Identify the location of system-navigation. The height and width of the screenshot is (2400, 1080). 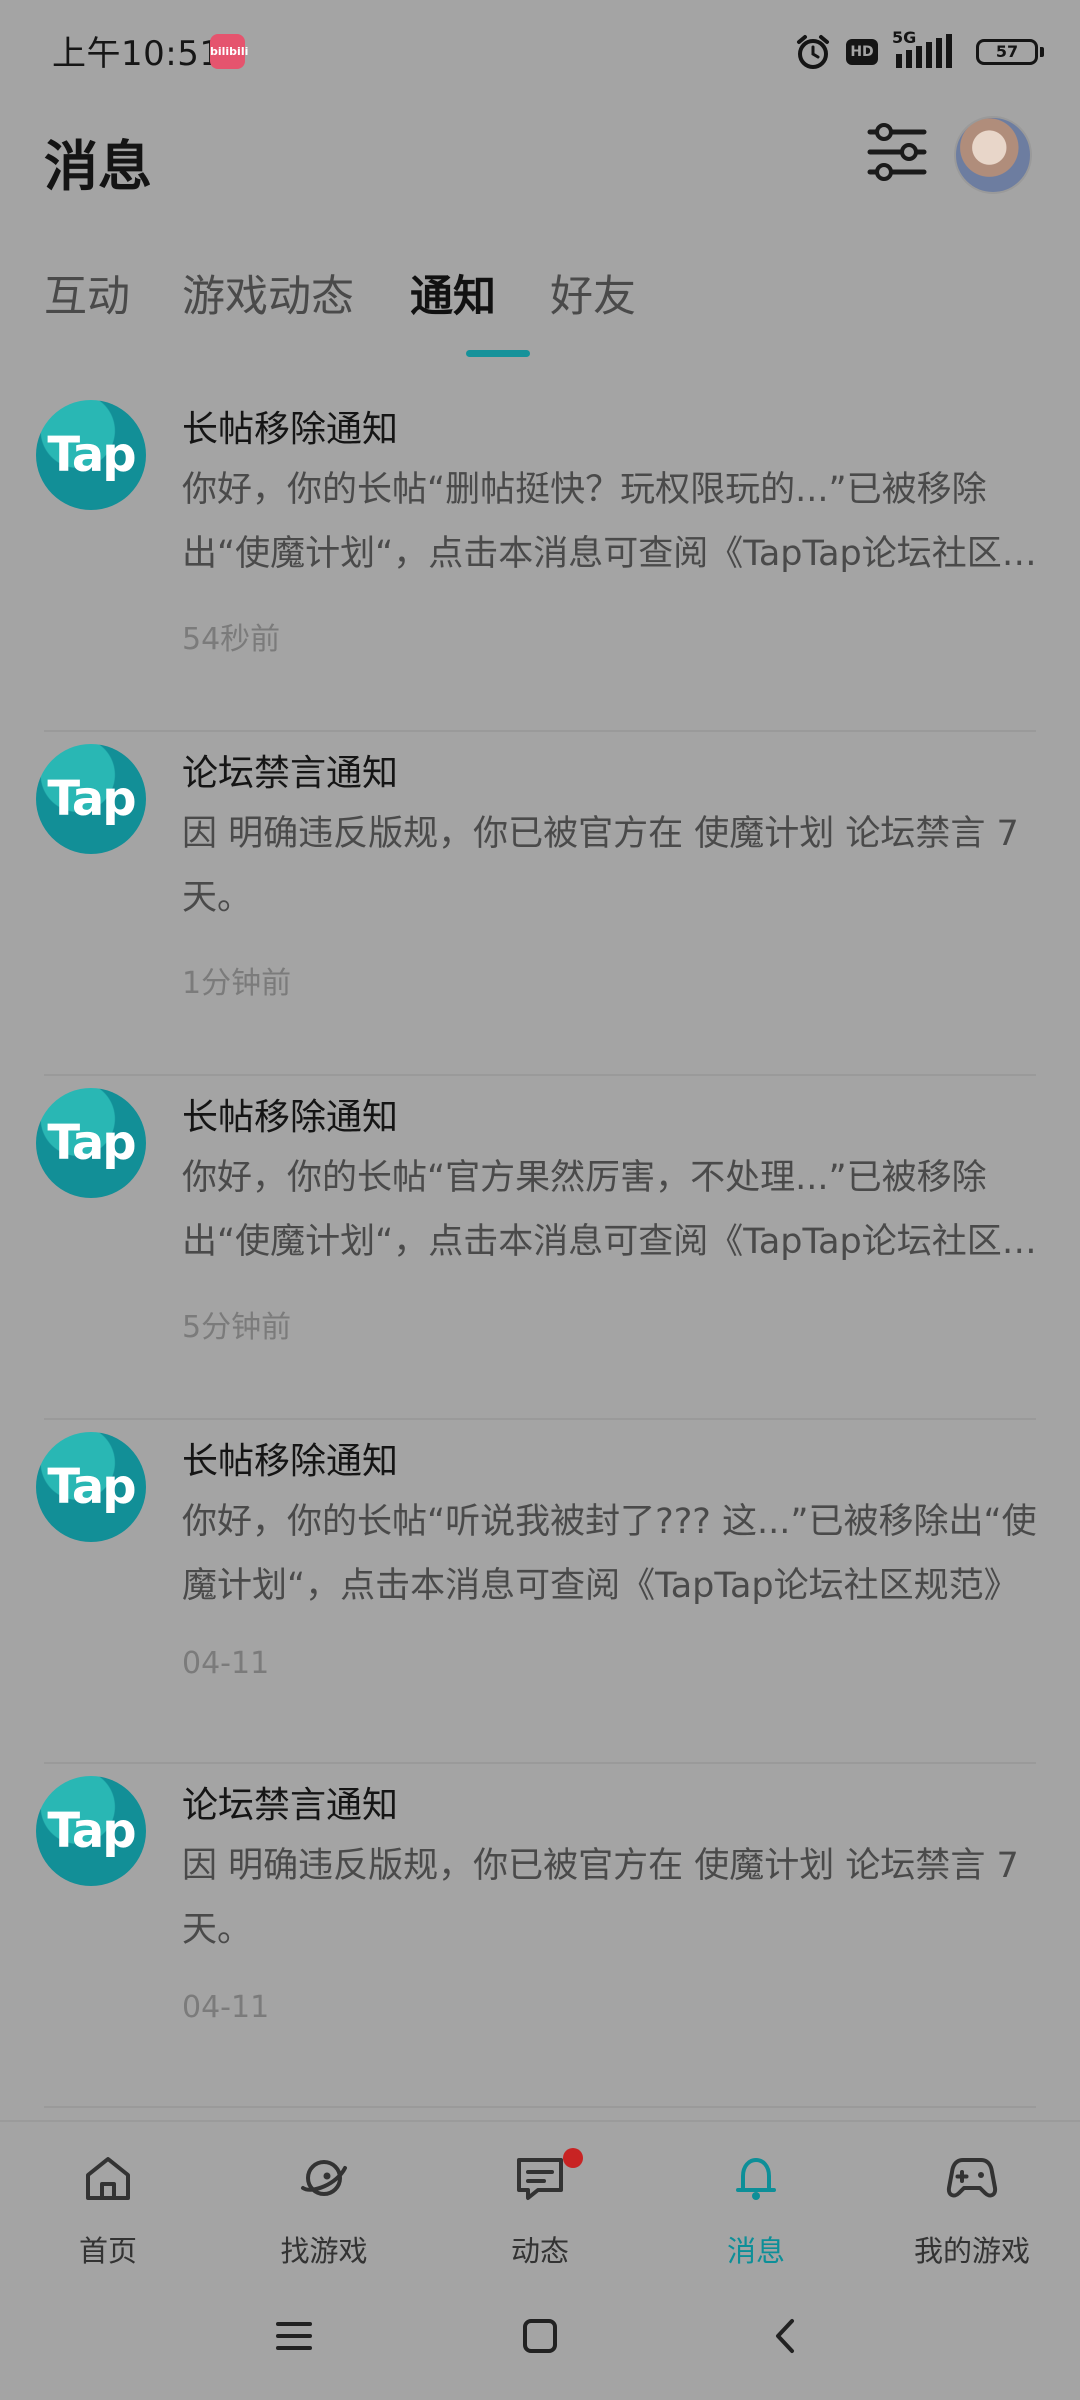
(540, 2335).